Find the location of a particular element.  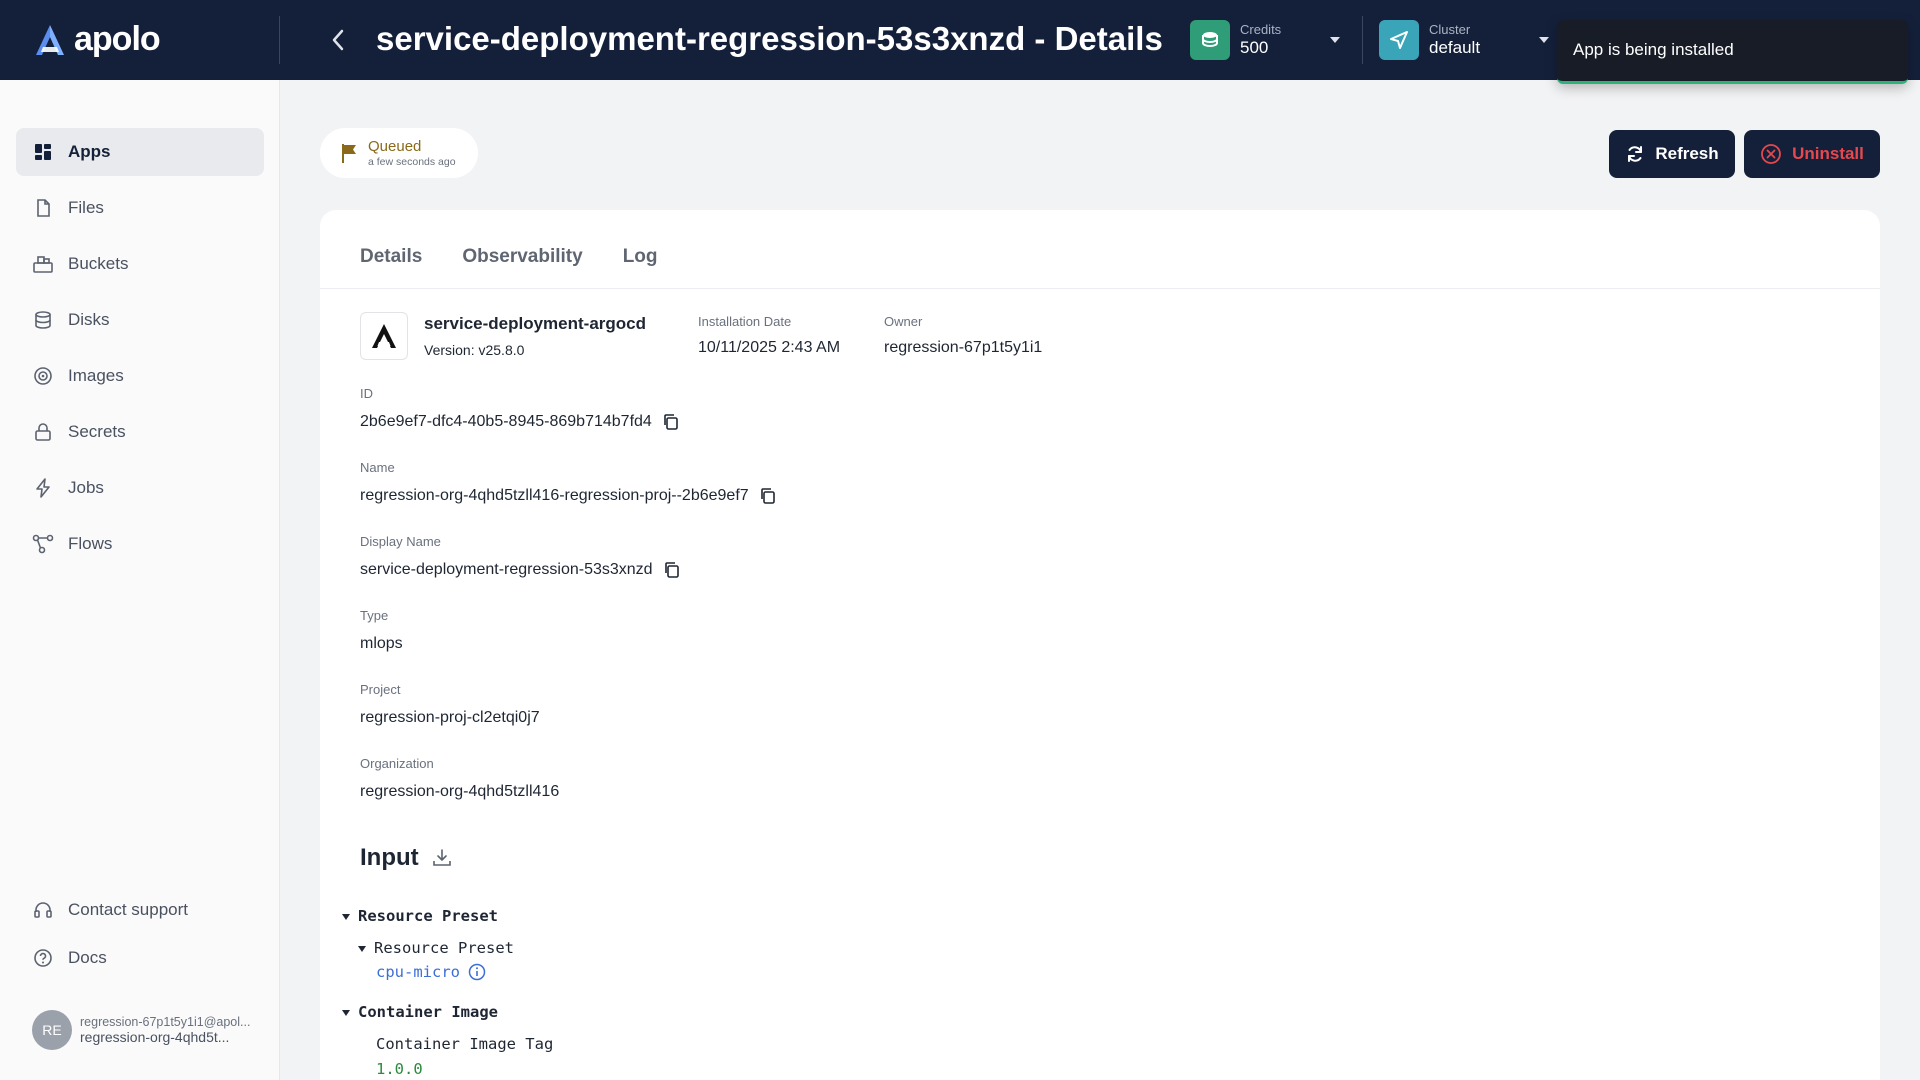

sidebar-item-label: Buckets is located at coordinates (98, 263).